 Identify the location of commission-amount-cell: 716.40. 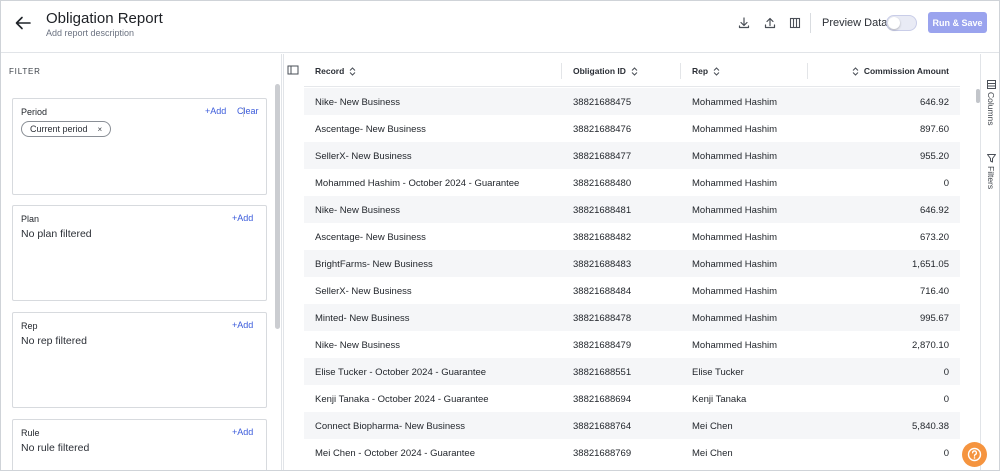
(934, 291).